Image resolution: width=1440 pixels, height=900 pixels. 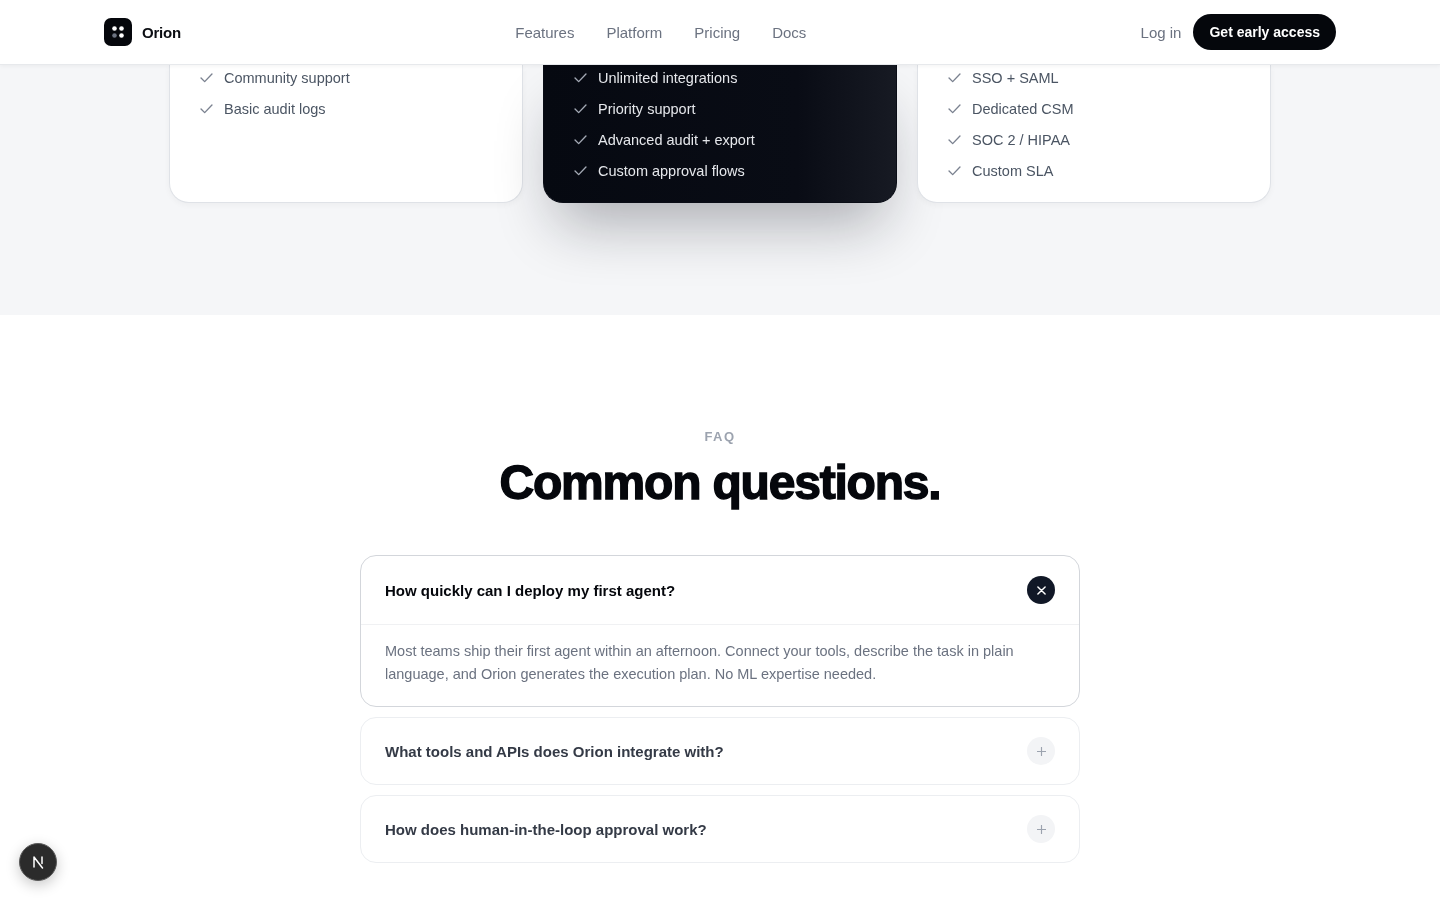 I want to click on nav-link: Pricing, so click(x=717, y=32).